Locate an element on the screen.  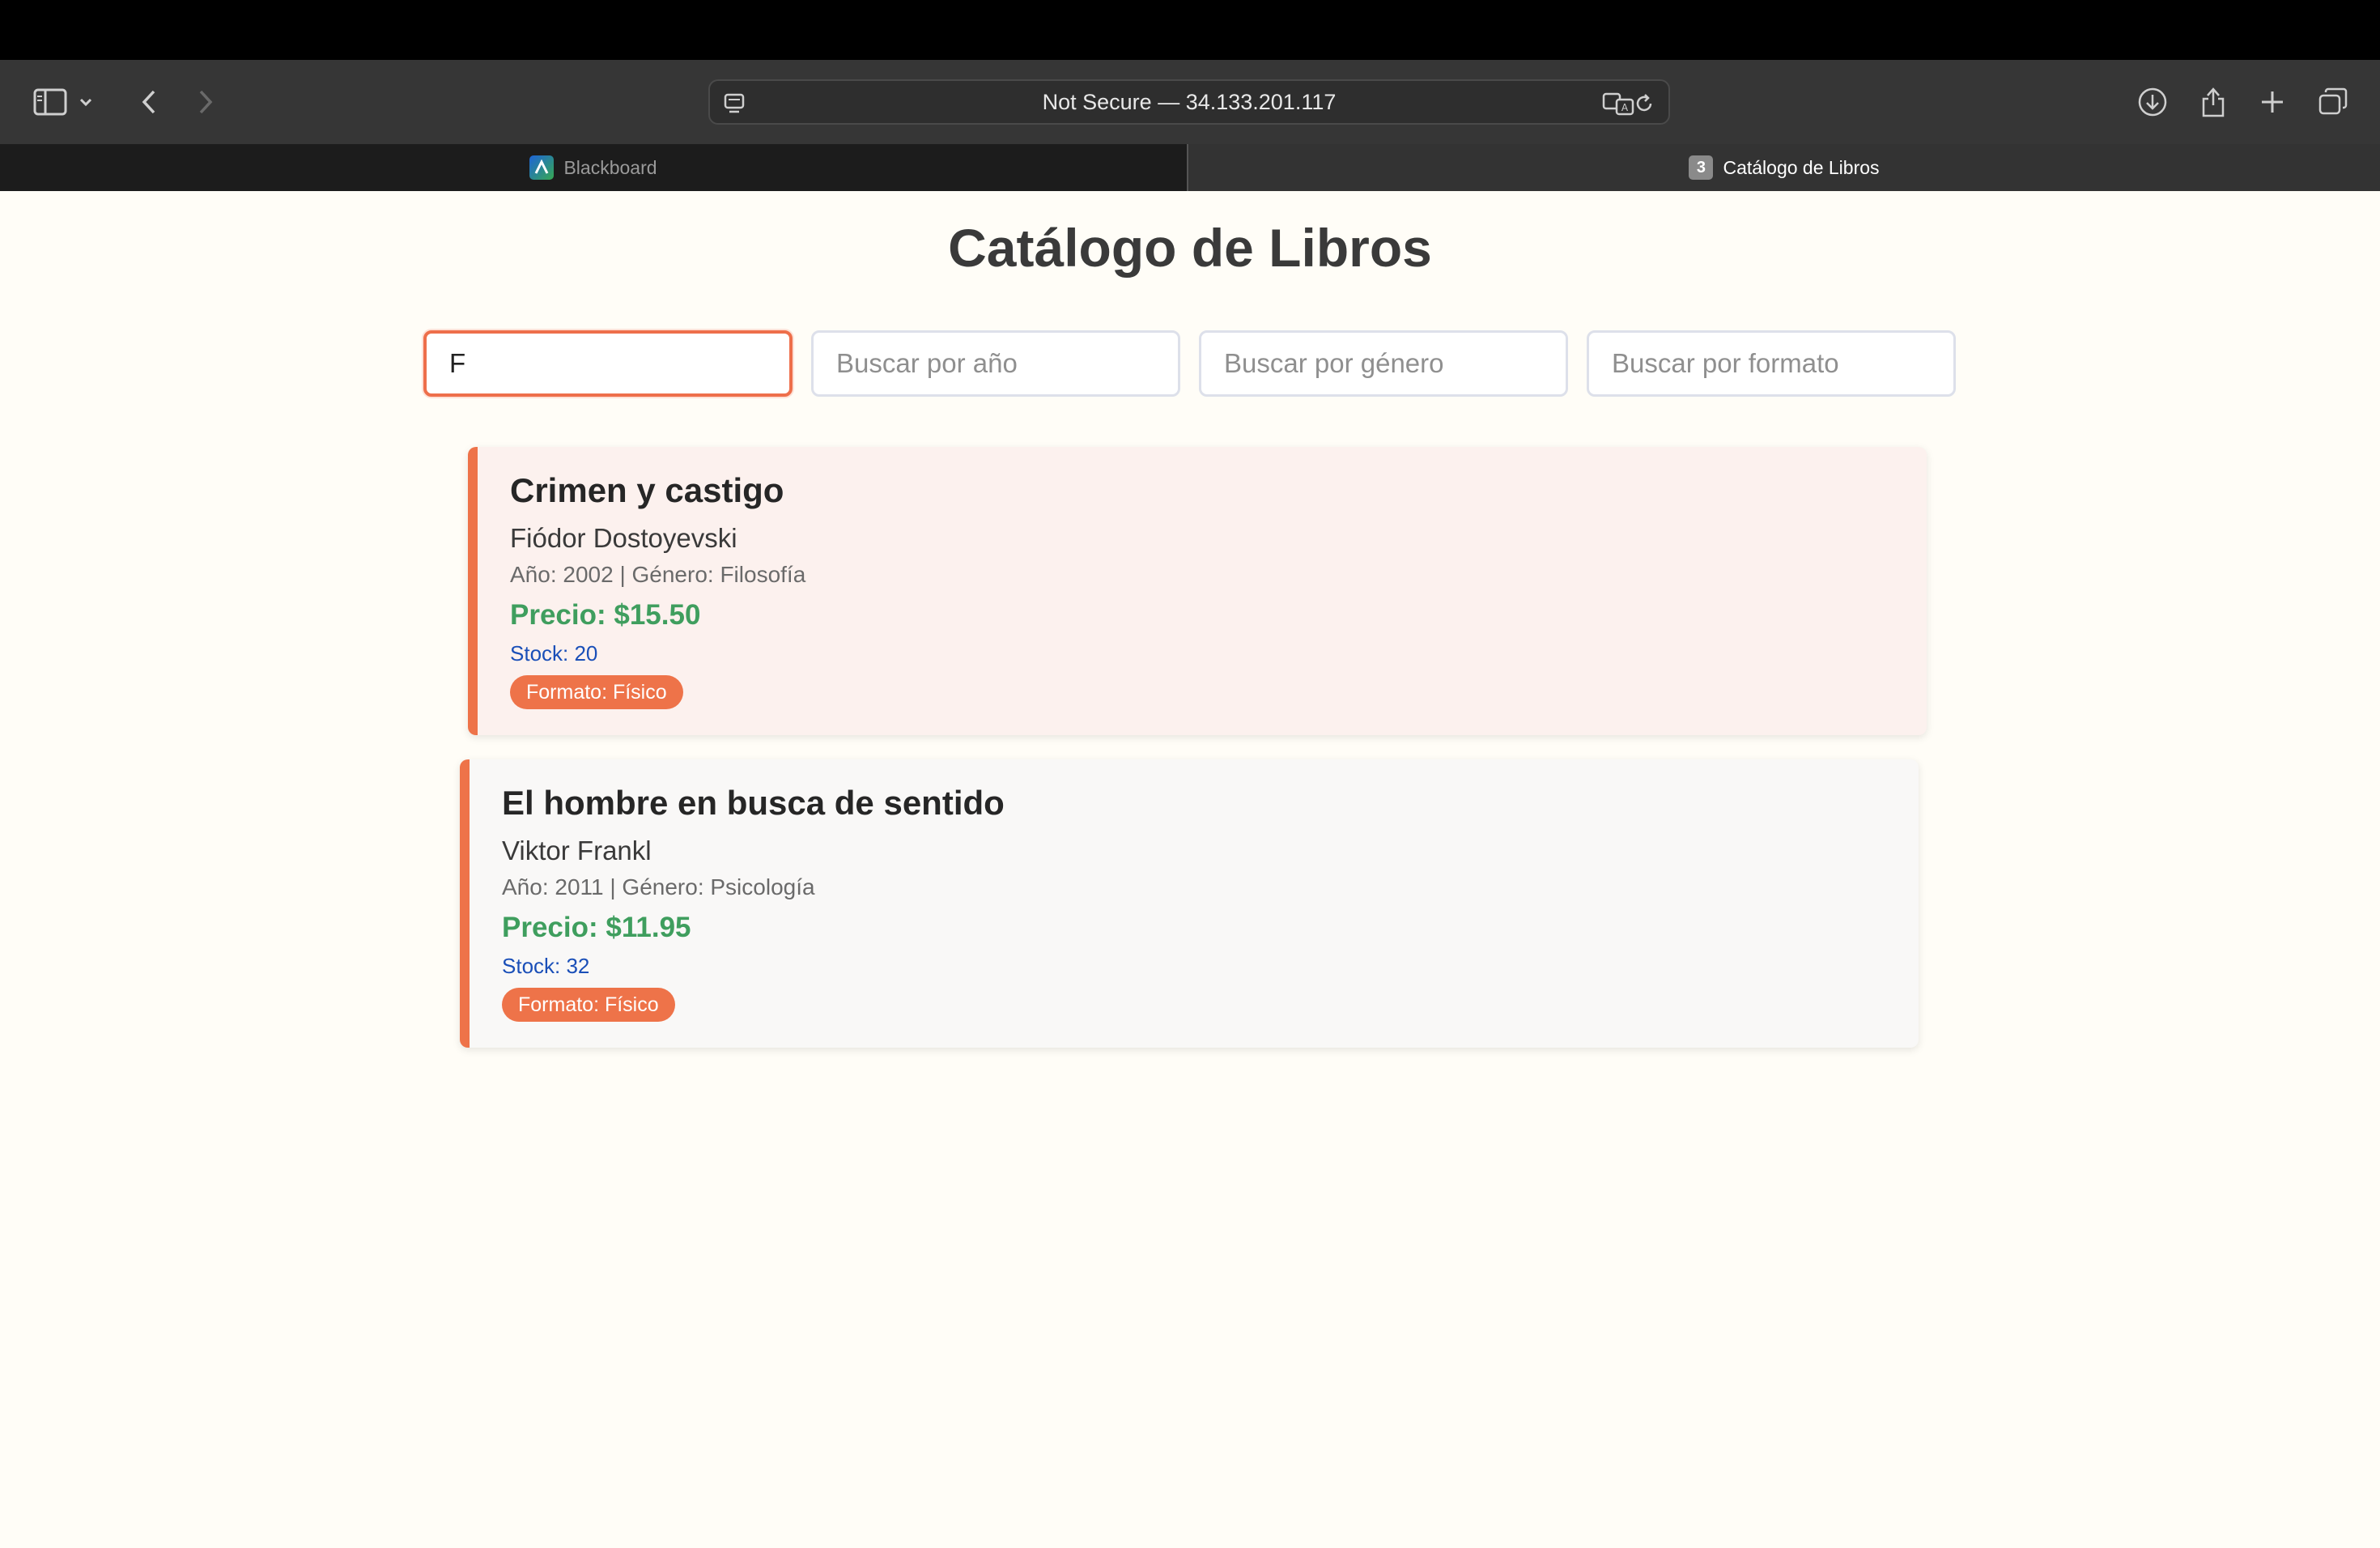
tab-favicon: 3 is located at coordinates (1702, 167).